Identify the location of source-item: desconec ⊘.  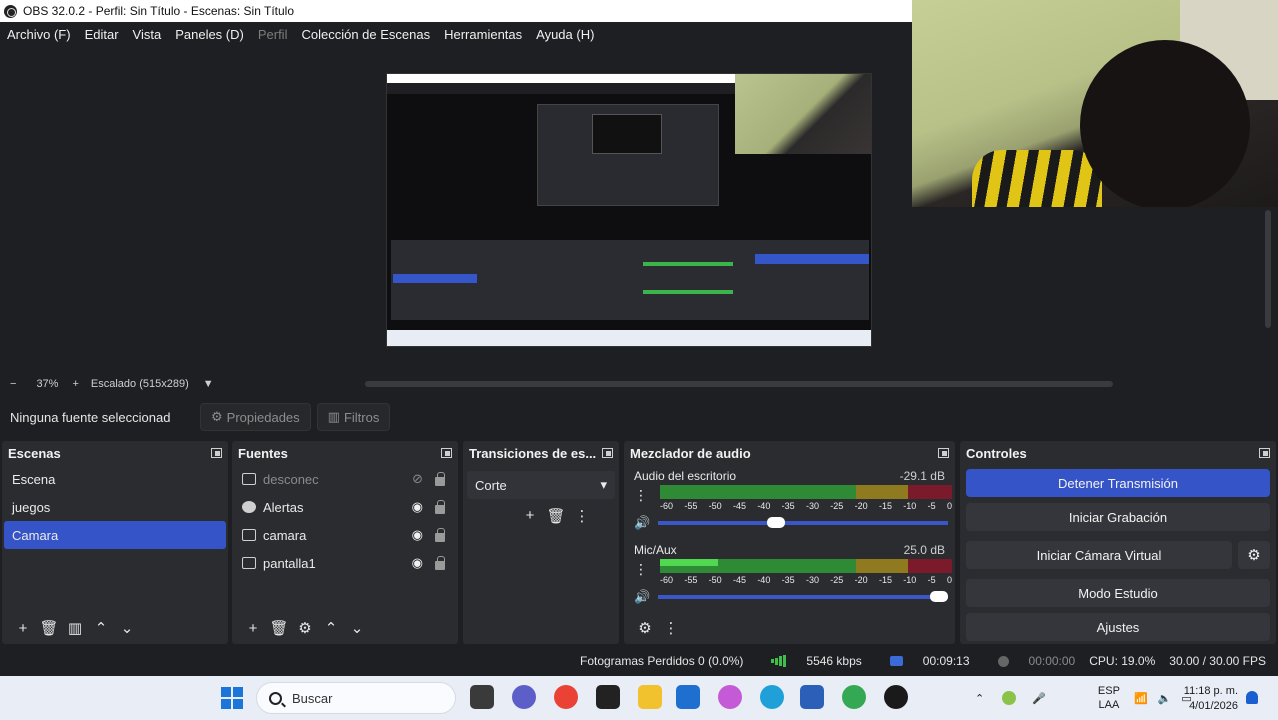
(345, 479).